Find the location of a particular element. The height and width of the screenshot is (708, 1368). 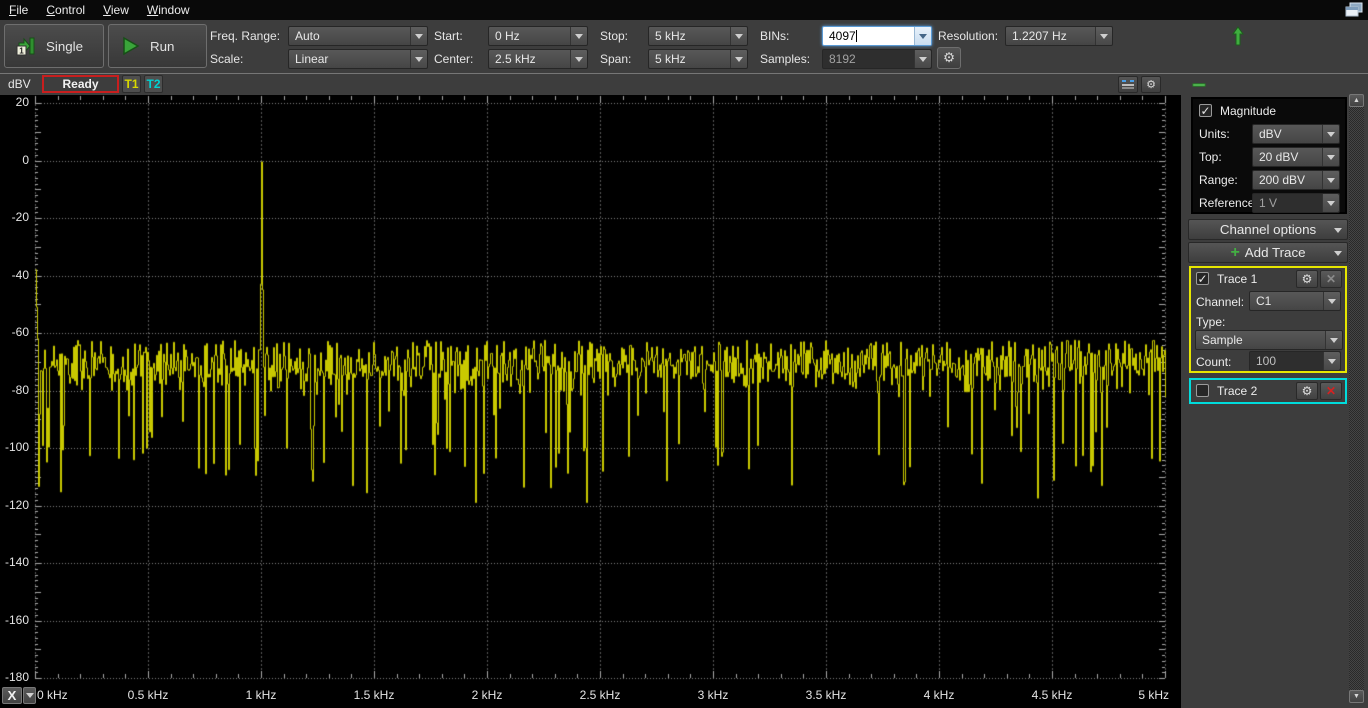

magnitude-checkbox is located at coordinates (1205, 110).